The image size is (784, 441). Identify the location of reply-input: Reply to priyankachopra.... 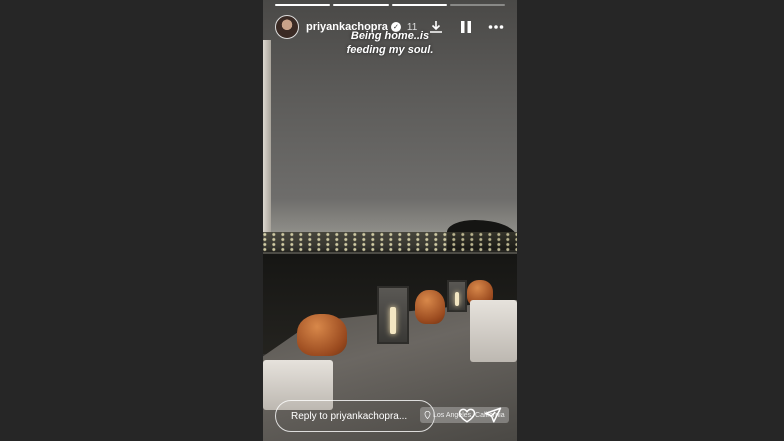
(355, 416).